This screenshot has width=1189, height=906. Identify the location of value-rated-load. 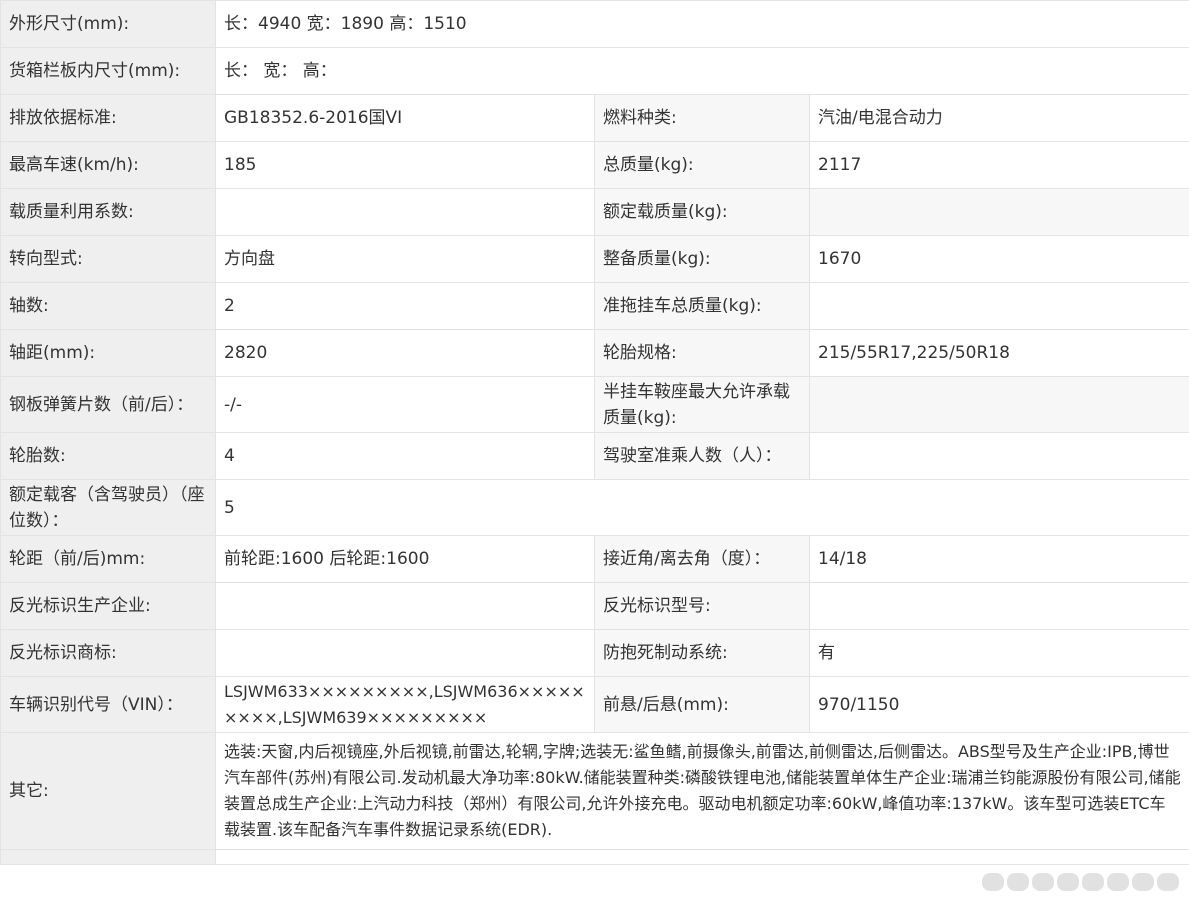
(998, 212).